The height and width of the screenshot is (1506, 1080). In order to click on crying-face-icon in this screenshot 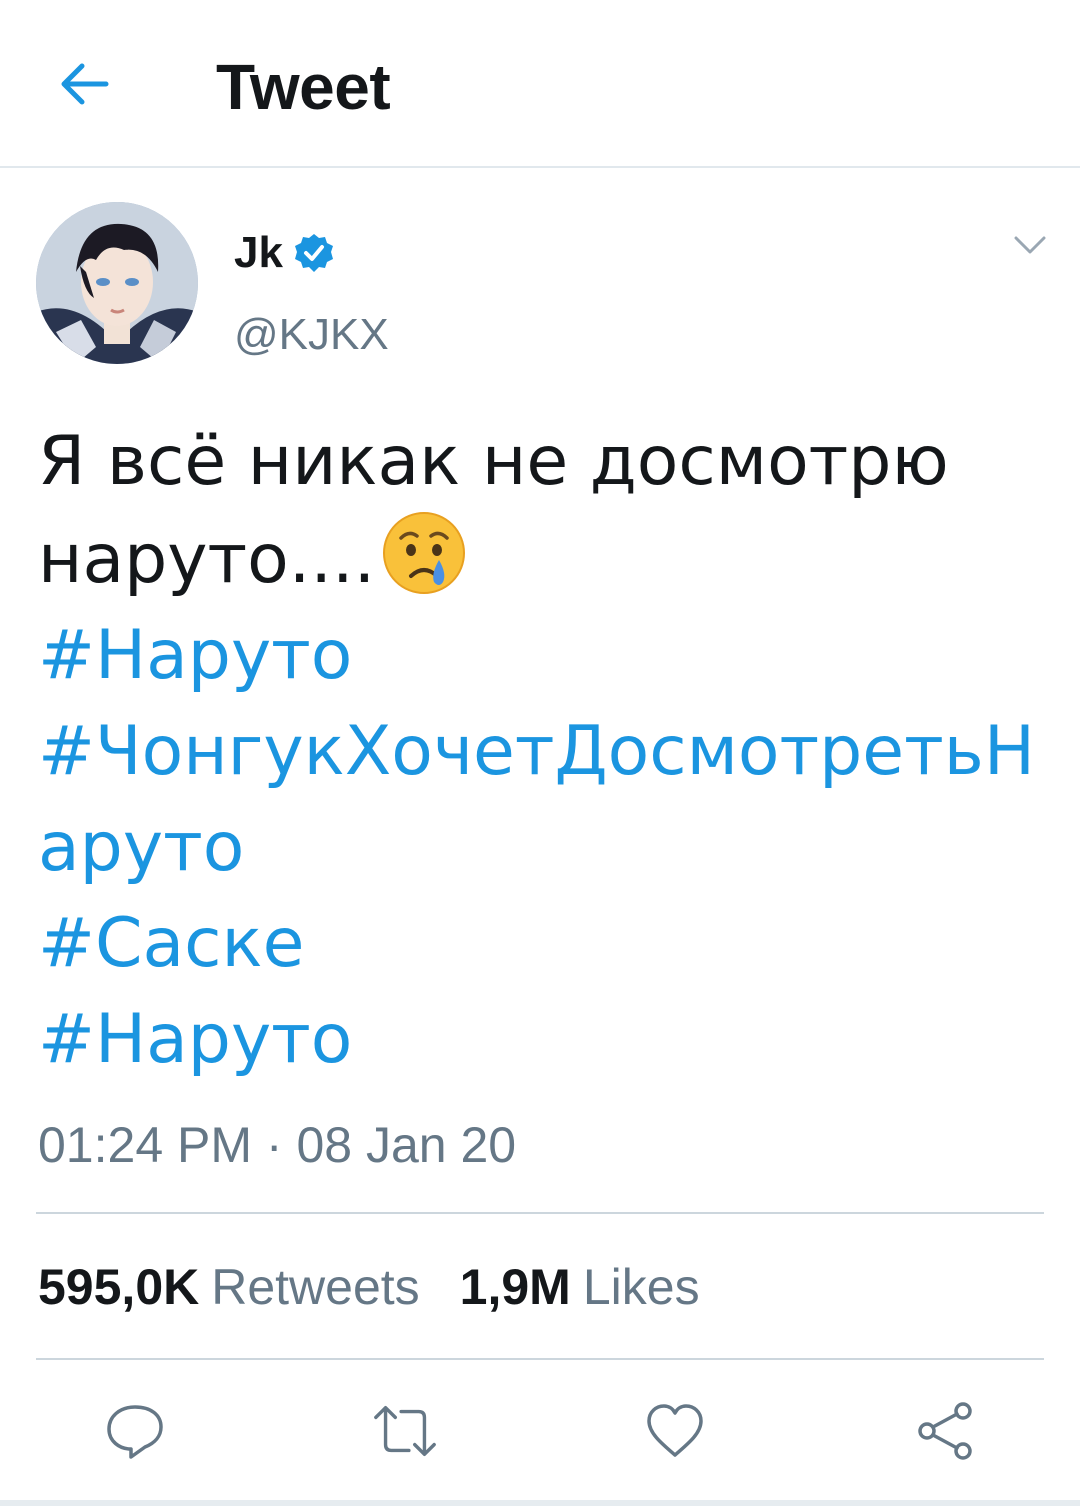, I will do `click(424, 553)`.